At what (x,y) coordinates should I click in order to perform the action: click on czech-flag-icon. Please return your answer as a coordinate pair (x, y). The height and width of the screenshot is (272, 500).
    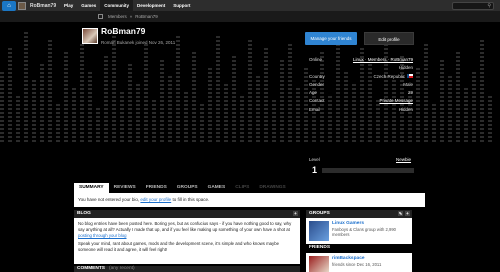
    Looking at the image, I should click on (410, 76).